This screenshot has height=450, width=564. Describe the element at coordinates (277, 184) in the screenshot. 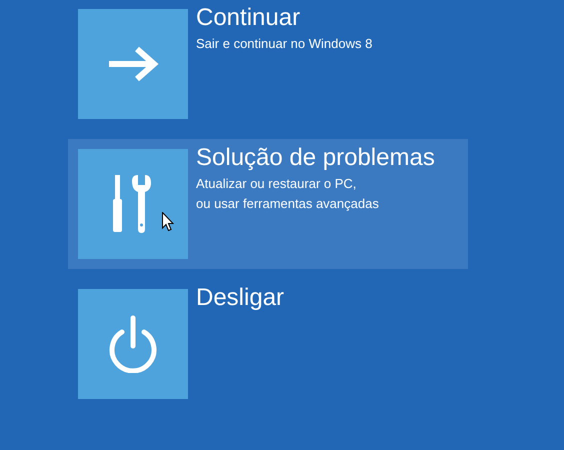

I see `option-description: Atualizar ou restaurar o PC,` at that location.